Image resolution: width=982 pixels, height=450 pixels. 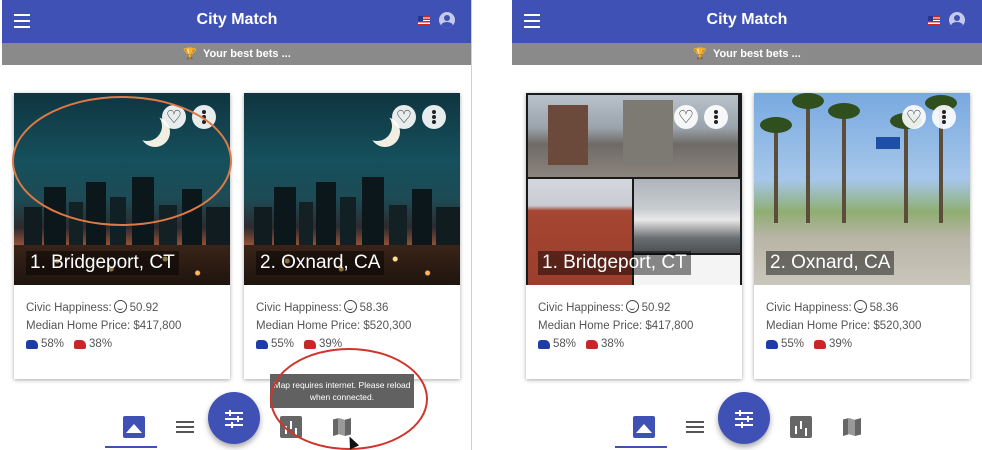 What do you see at coordinates (122, 161) in the screenshot?
I see `annotation-circle-image` at bounding box center [122, 161].